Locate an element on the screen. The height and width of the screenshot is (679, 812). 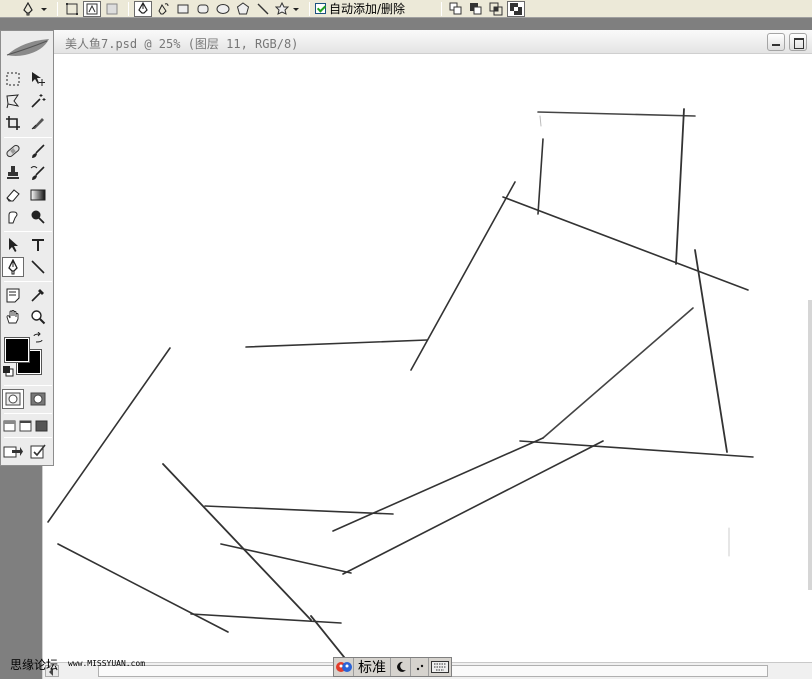
fill-pixels-button is located at coordinates (112, 9).